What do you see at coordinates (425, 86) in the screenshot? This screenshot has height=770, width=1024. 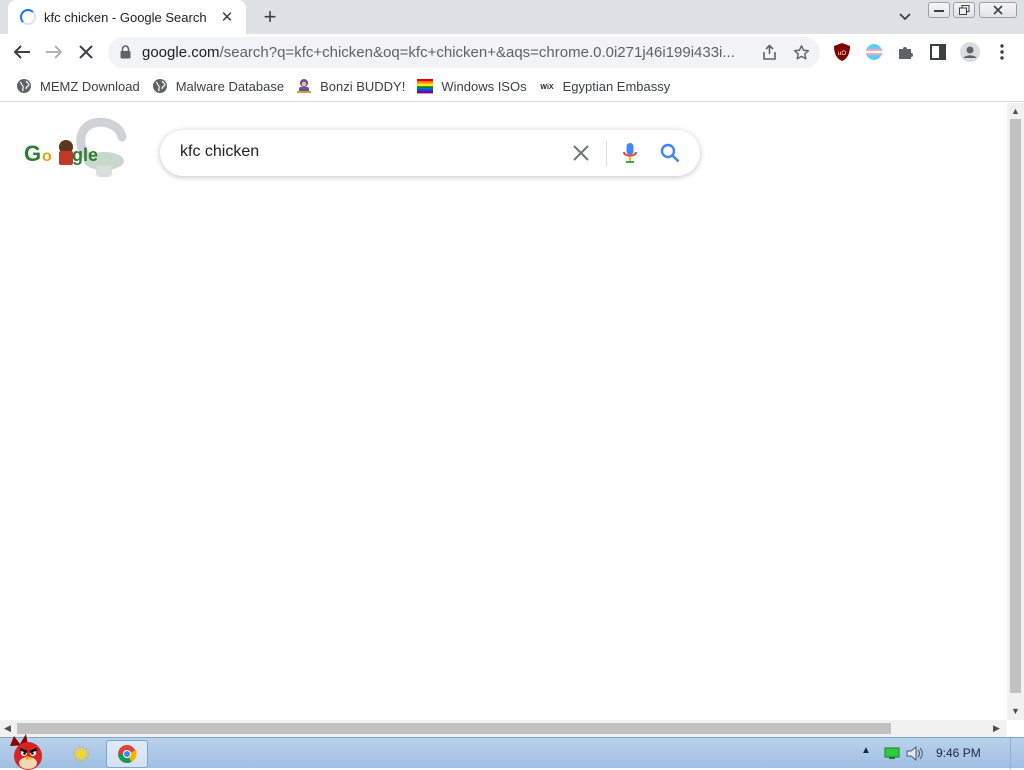 I see `rainbow-flag-icon` at bounding box center [425, 86].